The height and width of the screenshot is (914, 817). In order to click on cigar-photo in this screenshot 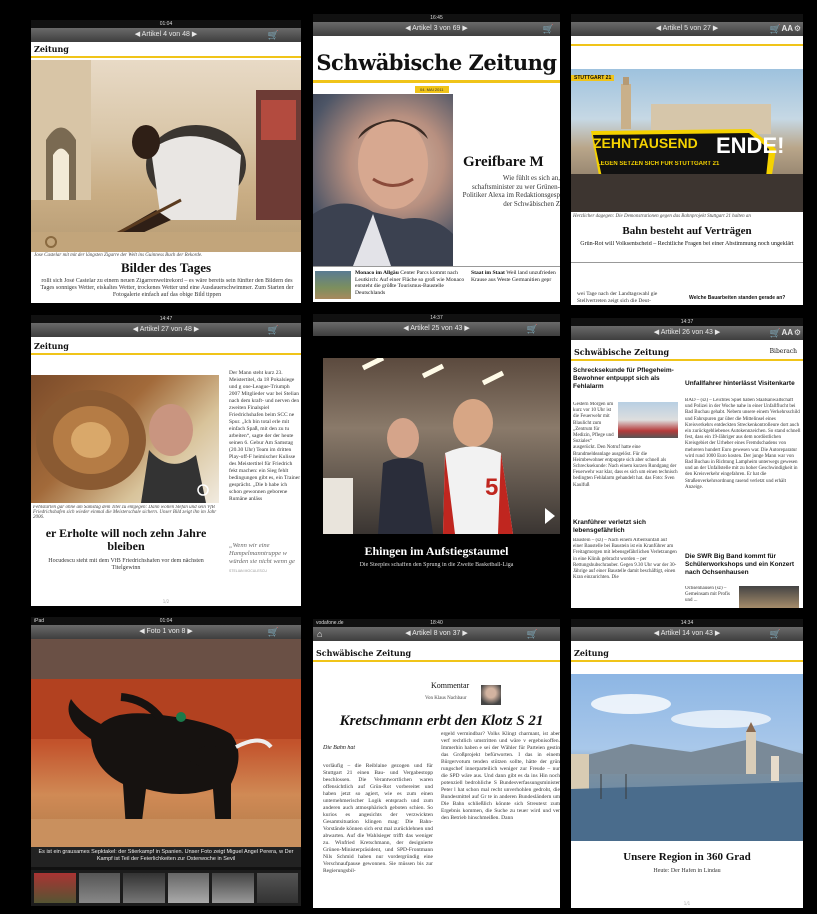, I will do `click(166, 156)`.